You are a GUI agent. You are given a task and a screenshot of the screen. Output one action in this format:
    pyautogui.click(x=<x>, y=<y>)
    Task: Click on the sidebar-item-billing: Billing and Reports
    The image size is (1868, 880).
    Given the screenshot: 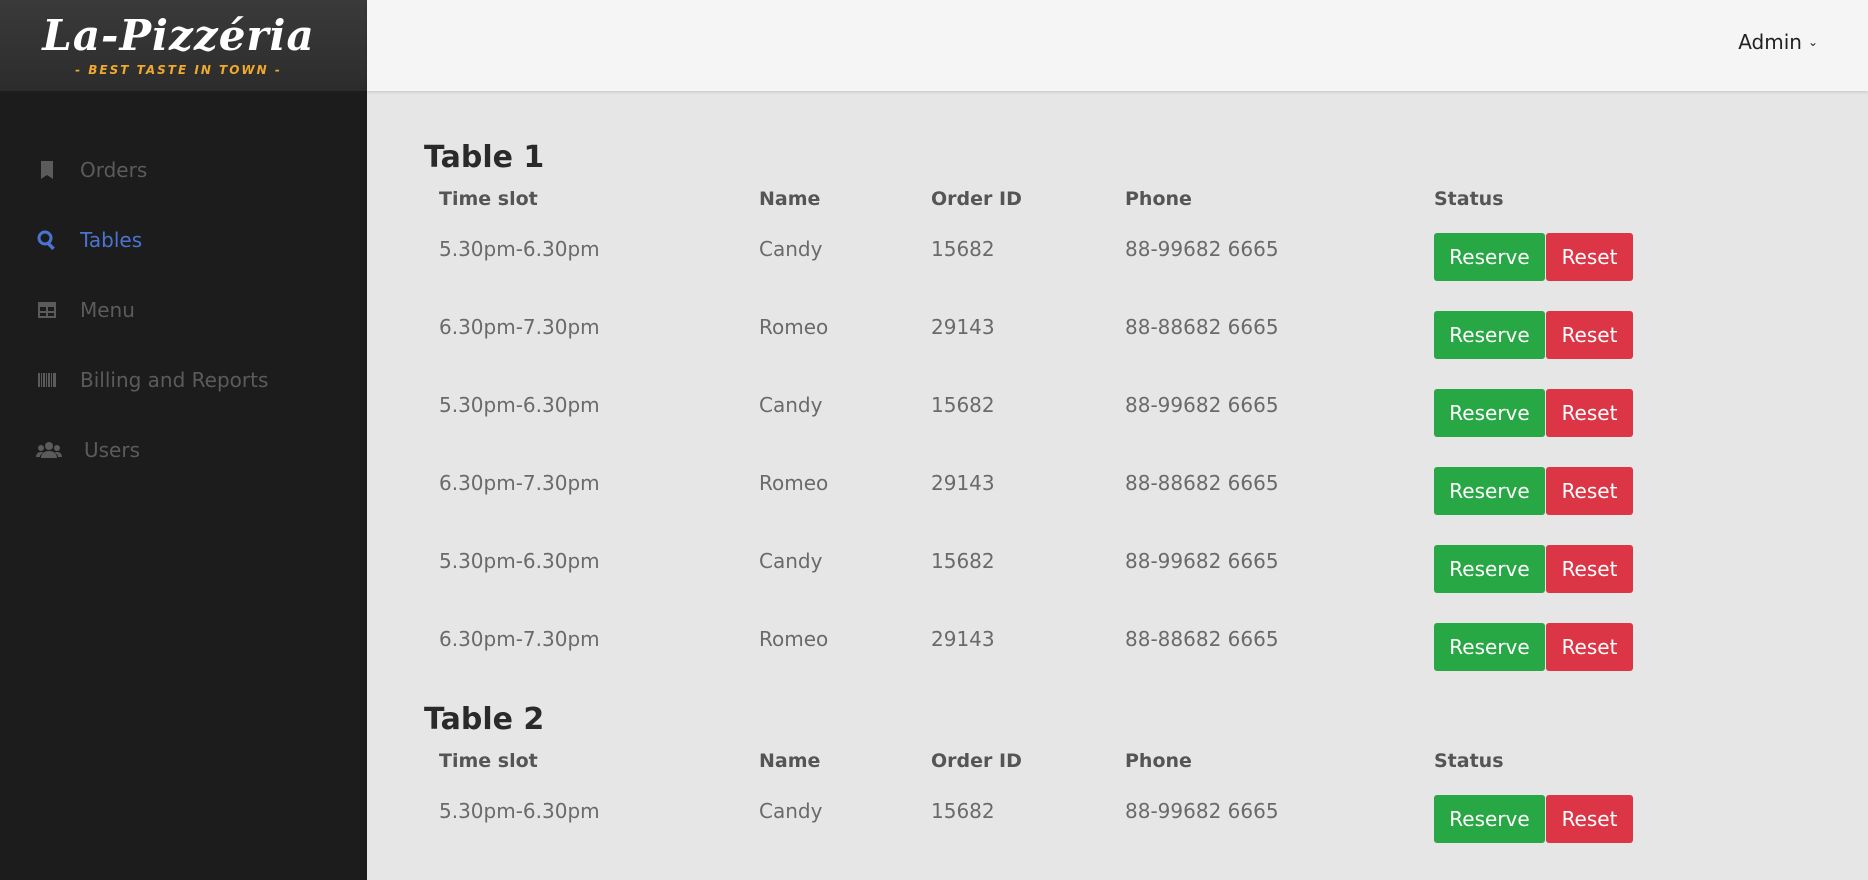 What is the action you would take?
    pyautogui.click(x=183, y=380)
    